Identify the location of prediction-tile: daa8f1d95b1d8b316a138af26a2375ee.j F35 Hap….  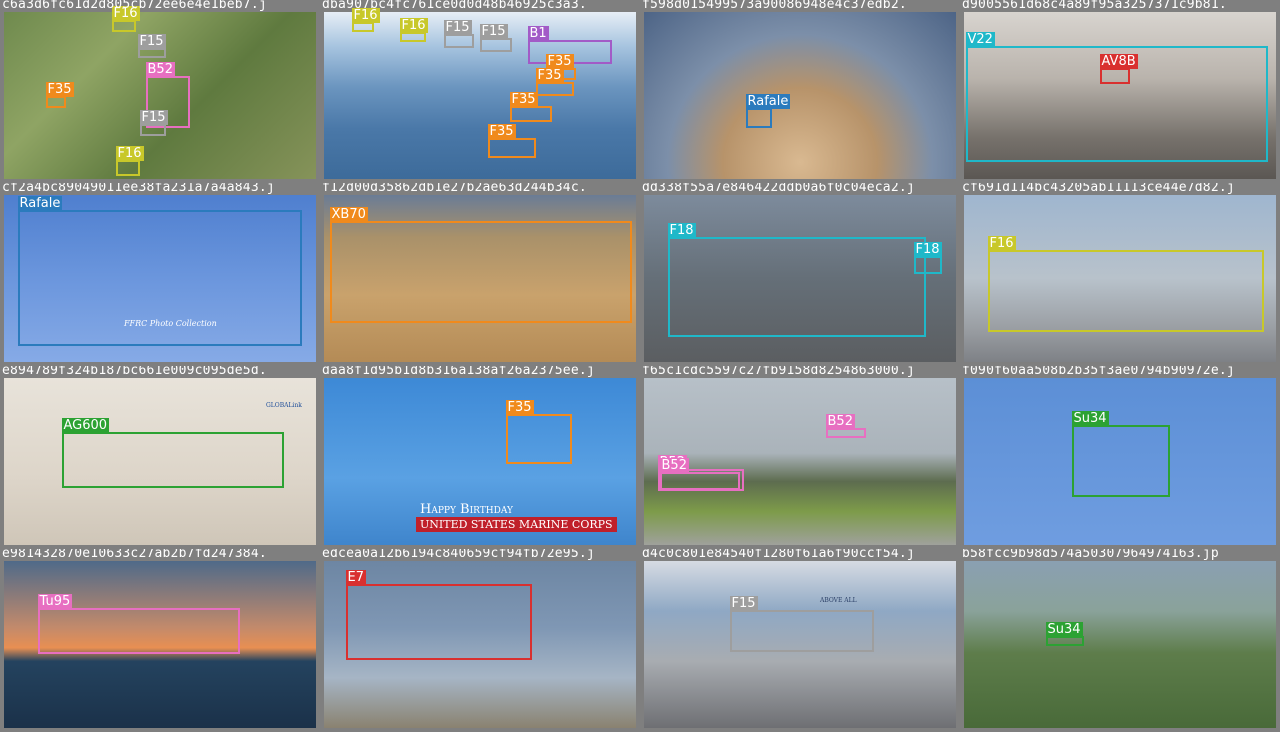
(480, 457).